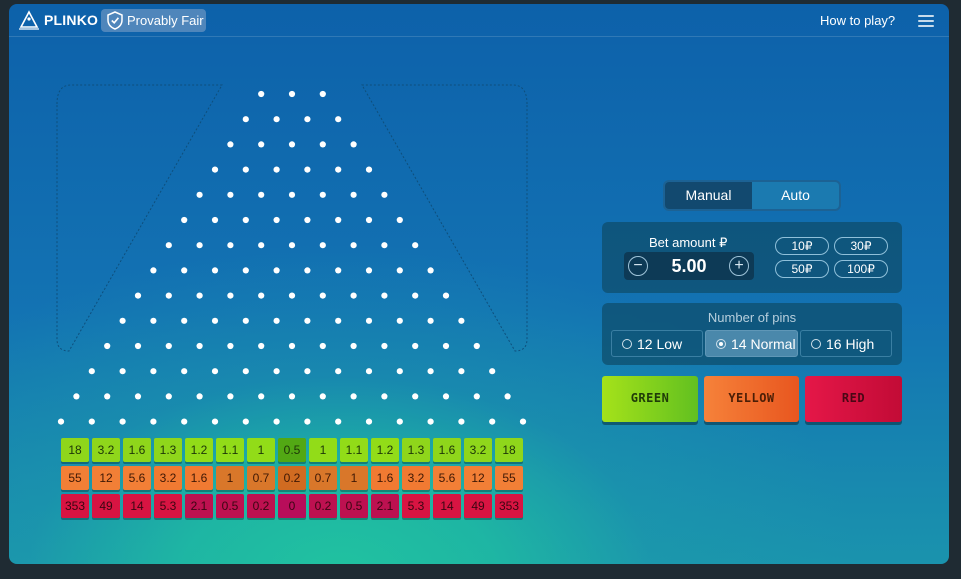 Image resolution: width=961 pixels, height=579 pixels. Describe the element at coordinates (861, 269) in the screenshot. I see `bet-chip-100: 100₽` at that location.